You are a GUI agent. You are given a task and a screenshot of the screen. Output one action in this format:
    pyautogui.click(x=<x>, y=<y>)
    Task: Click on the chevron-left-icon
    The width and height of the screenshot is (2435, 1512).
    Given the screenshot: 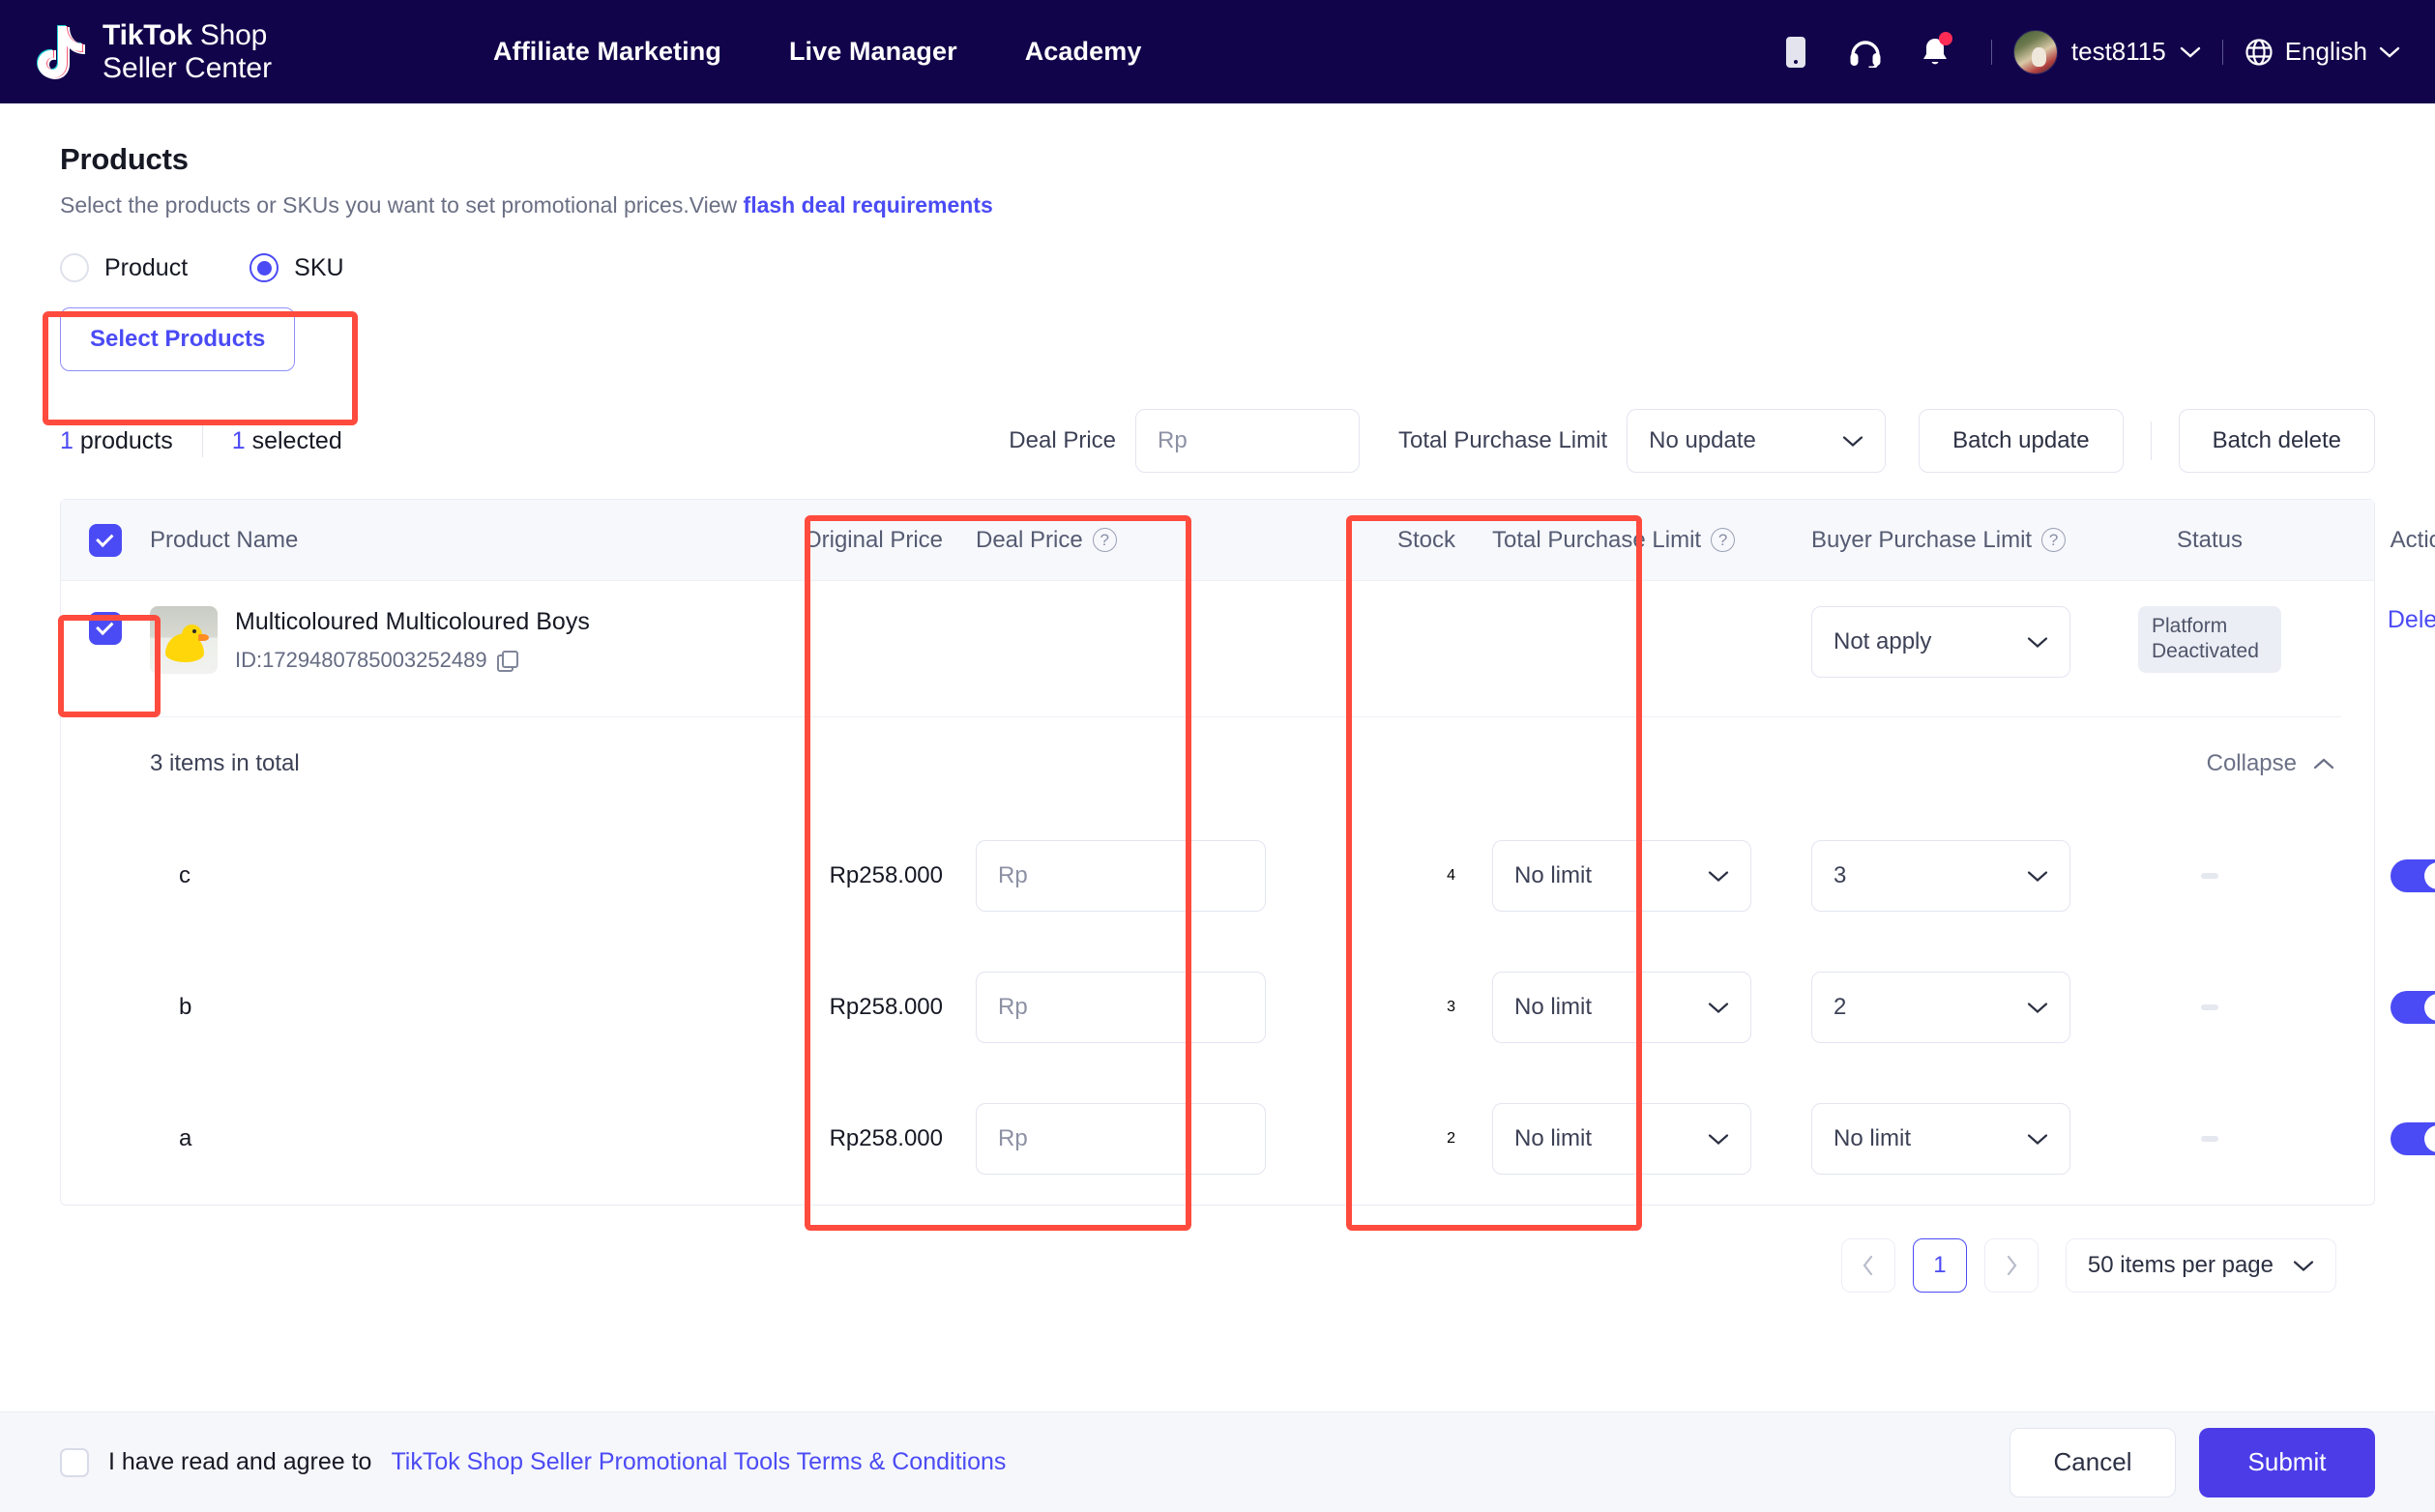 What is the action you would take?
    pyautogui.click(x=1867, y=1265)
    